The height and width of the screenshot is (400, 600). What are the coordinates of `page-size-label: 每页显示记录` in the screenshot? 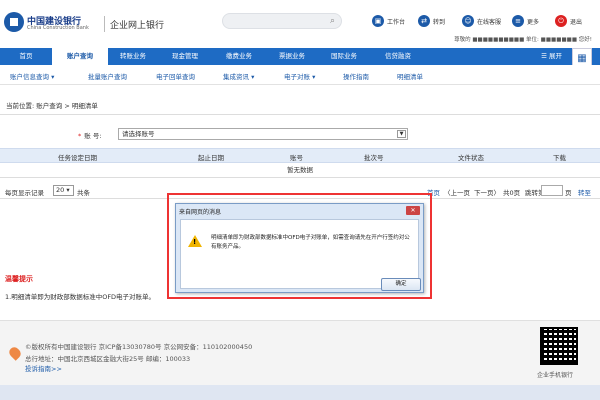 It's located at (24, 193).